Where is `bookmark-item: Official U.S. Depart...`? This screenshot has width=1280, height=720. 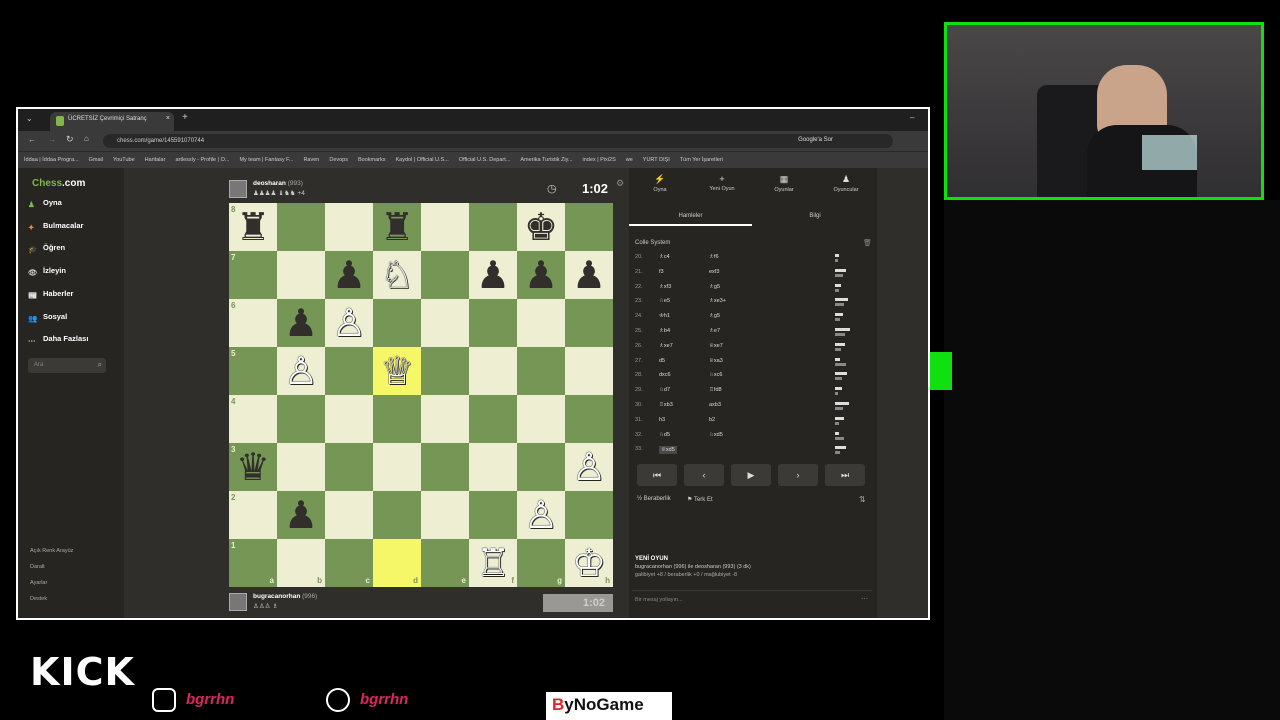
bookmark-item: Official U.S. Depart... is located at coordinates (485, 160).